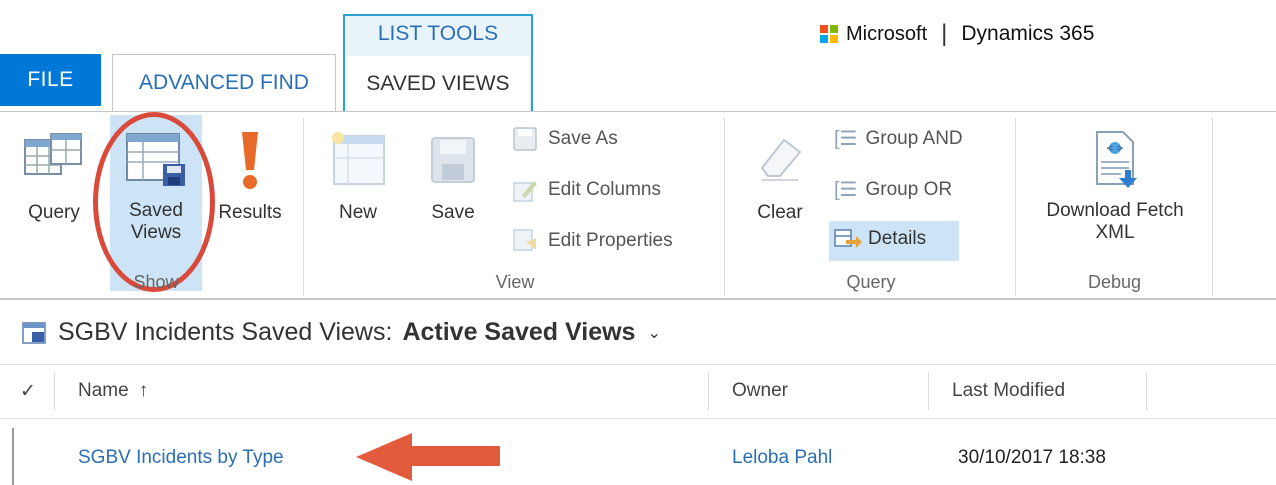 Image resolution: width=1276 pixels, height=485 pixels. Describe the element at coordinates (143, 390) in the screenshot. I see `sort-ascending-icon: ↑` at that location.